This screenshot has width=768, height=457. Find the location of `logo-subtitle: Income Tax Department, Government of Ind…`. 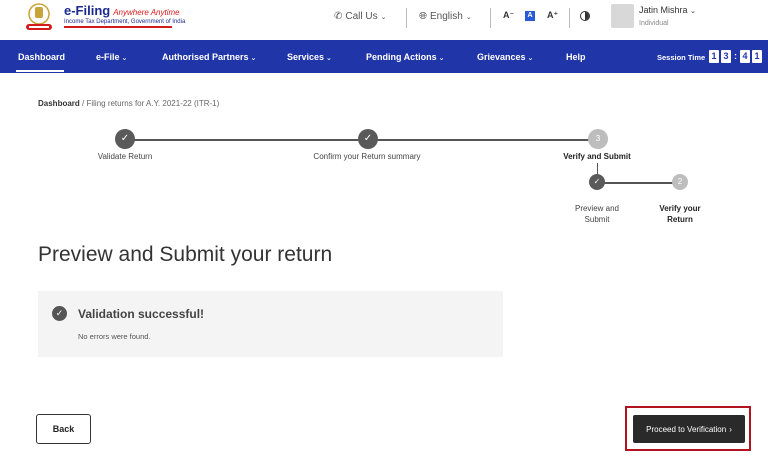

logo-subtitle: Income Tax Department, Government of Ind… is located at coordinates (125, 22).